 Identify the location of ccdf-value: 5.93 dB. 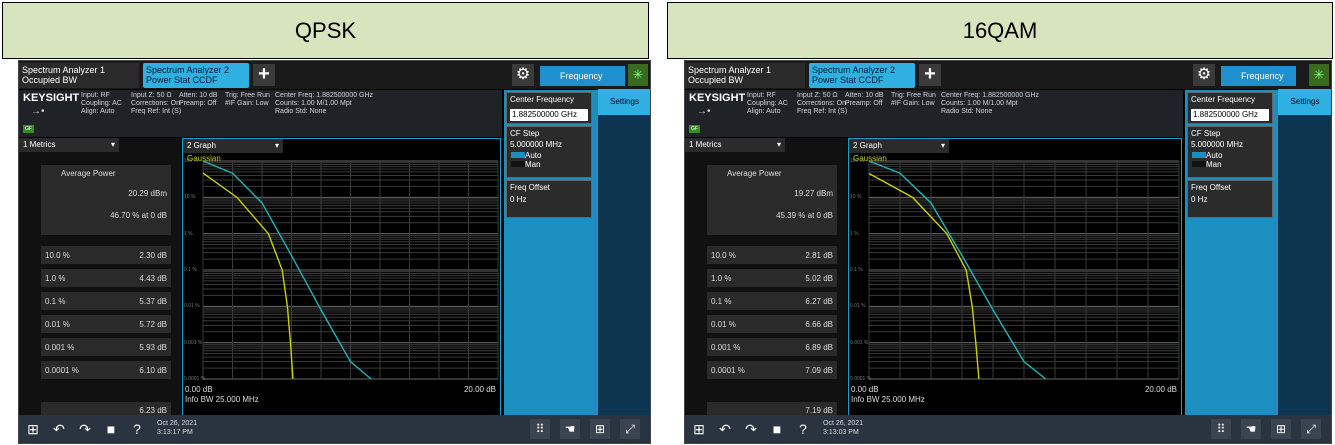
(153, 347).